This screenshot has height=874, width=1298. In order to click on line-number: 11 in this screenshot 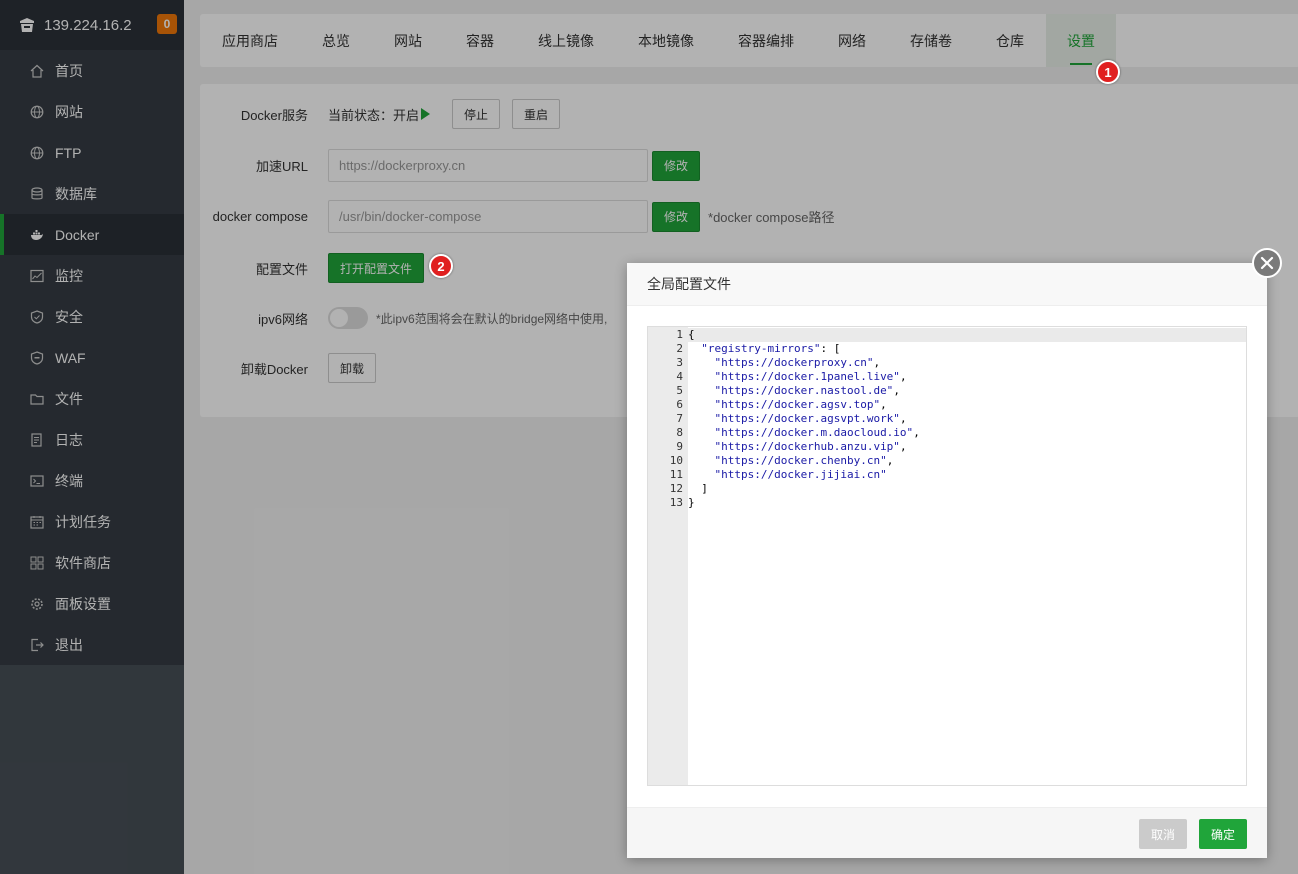, I will do `click(676, 474)`.